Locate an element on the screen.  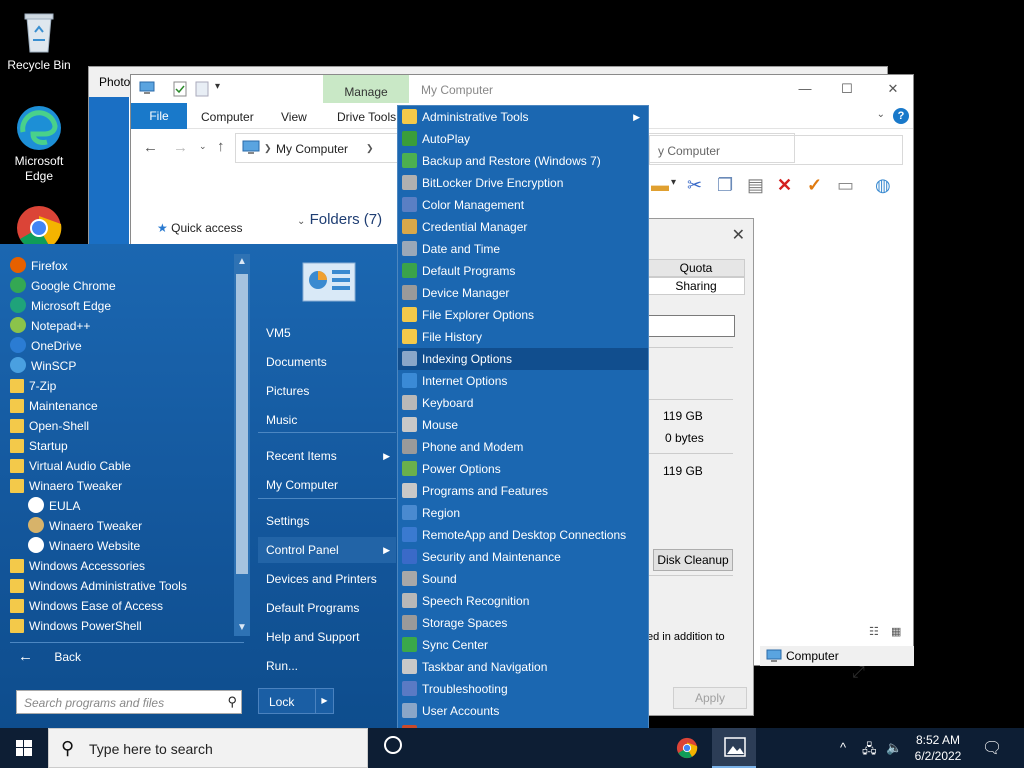
program-item: OneDrive is located at coordinates (46, 346).